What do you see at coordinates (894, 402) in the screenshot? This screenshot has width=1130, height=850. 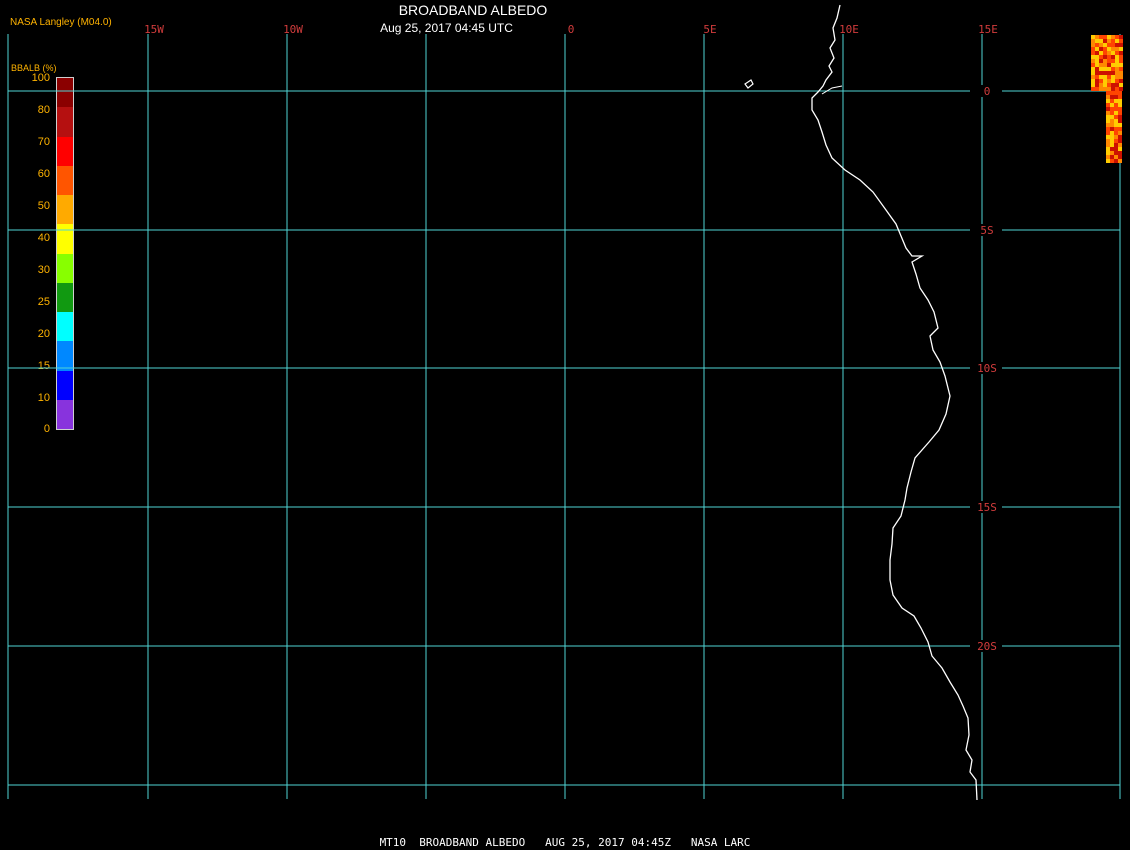 I see `african-coastline` at bounding box center [894, 402].